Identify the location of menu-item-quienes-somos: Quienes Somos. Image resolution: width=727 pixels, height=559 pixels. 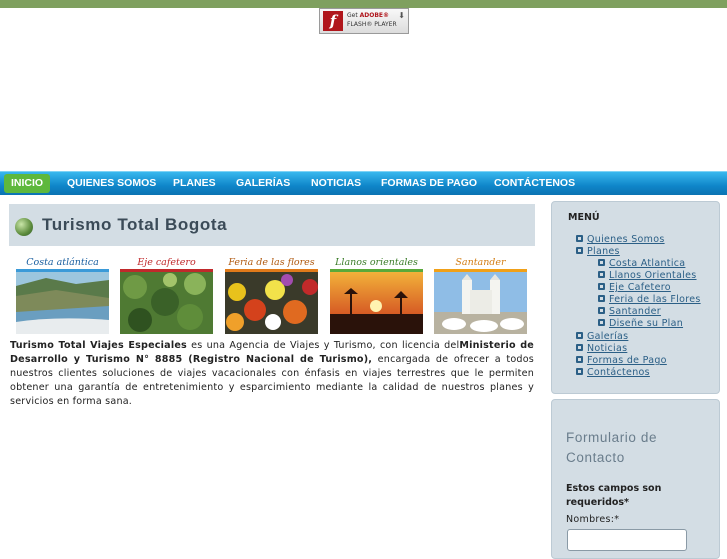
(620, 239).